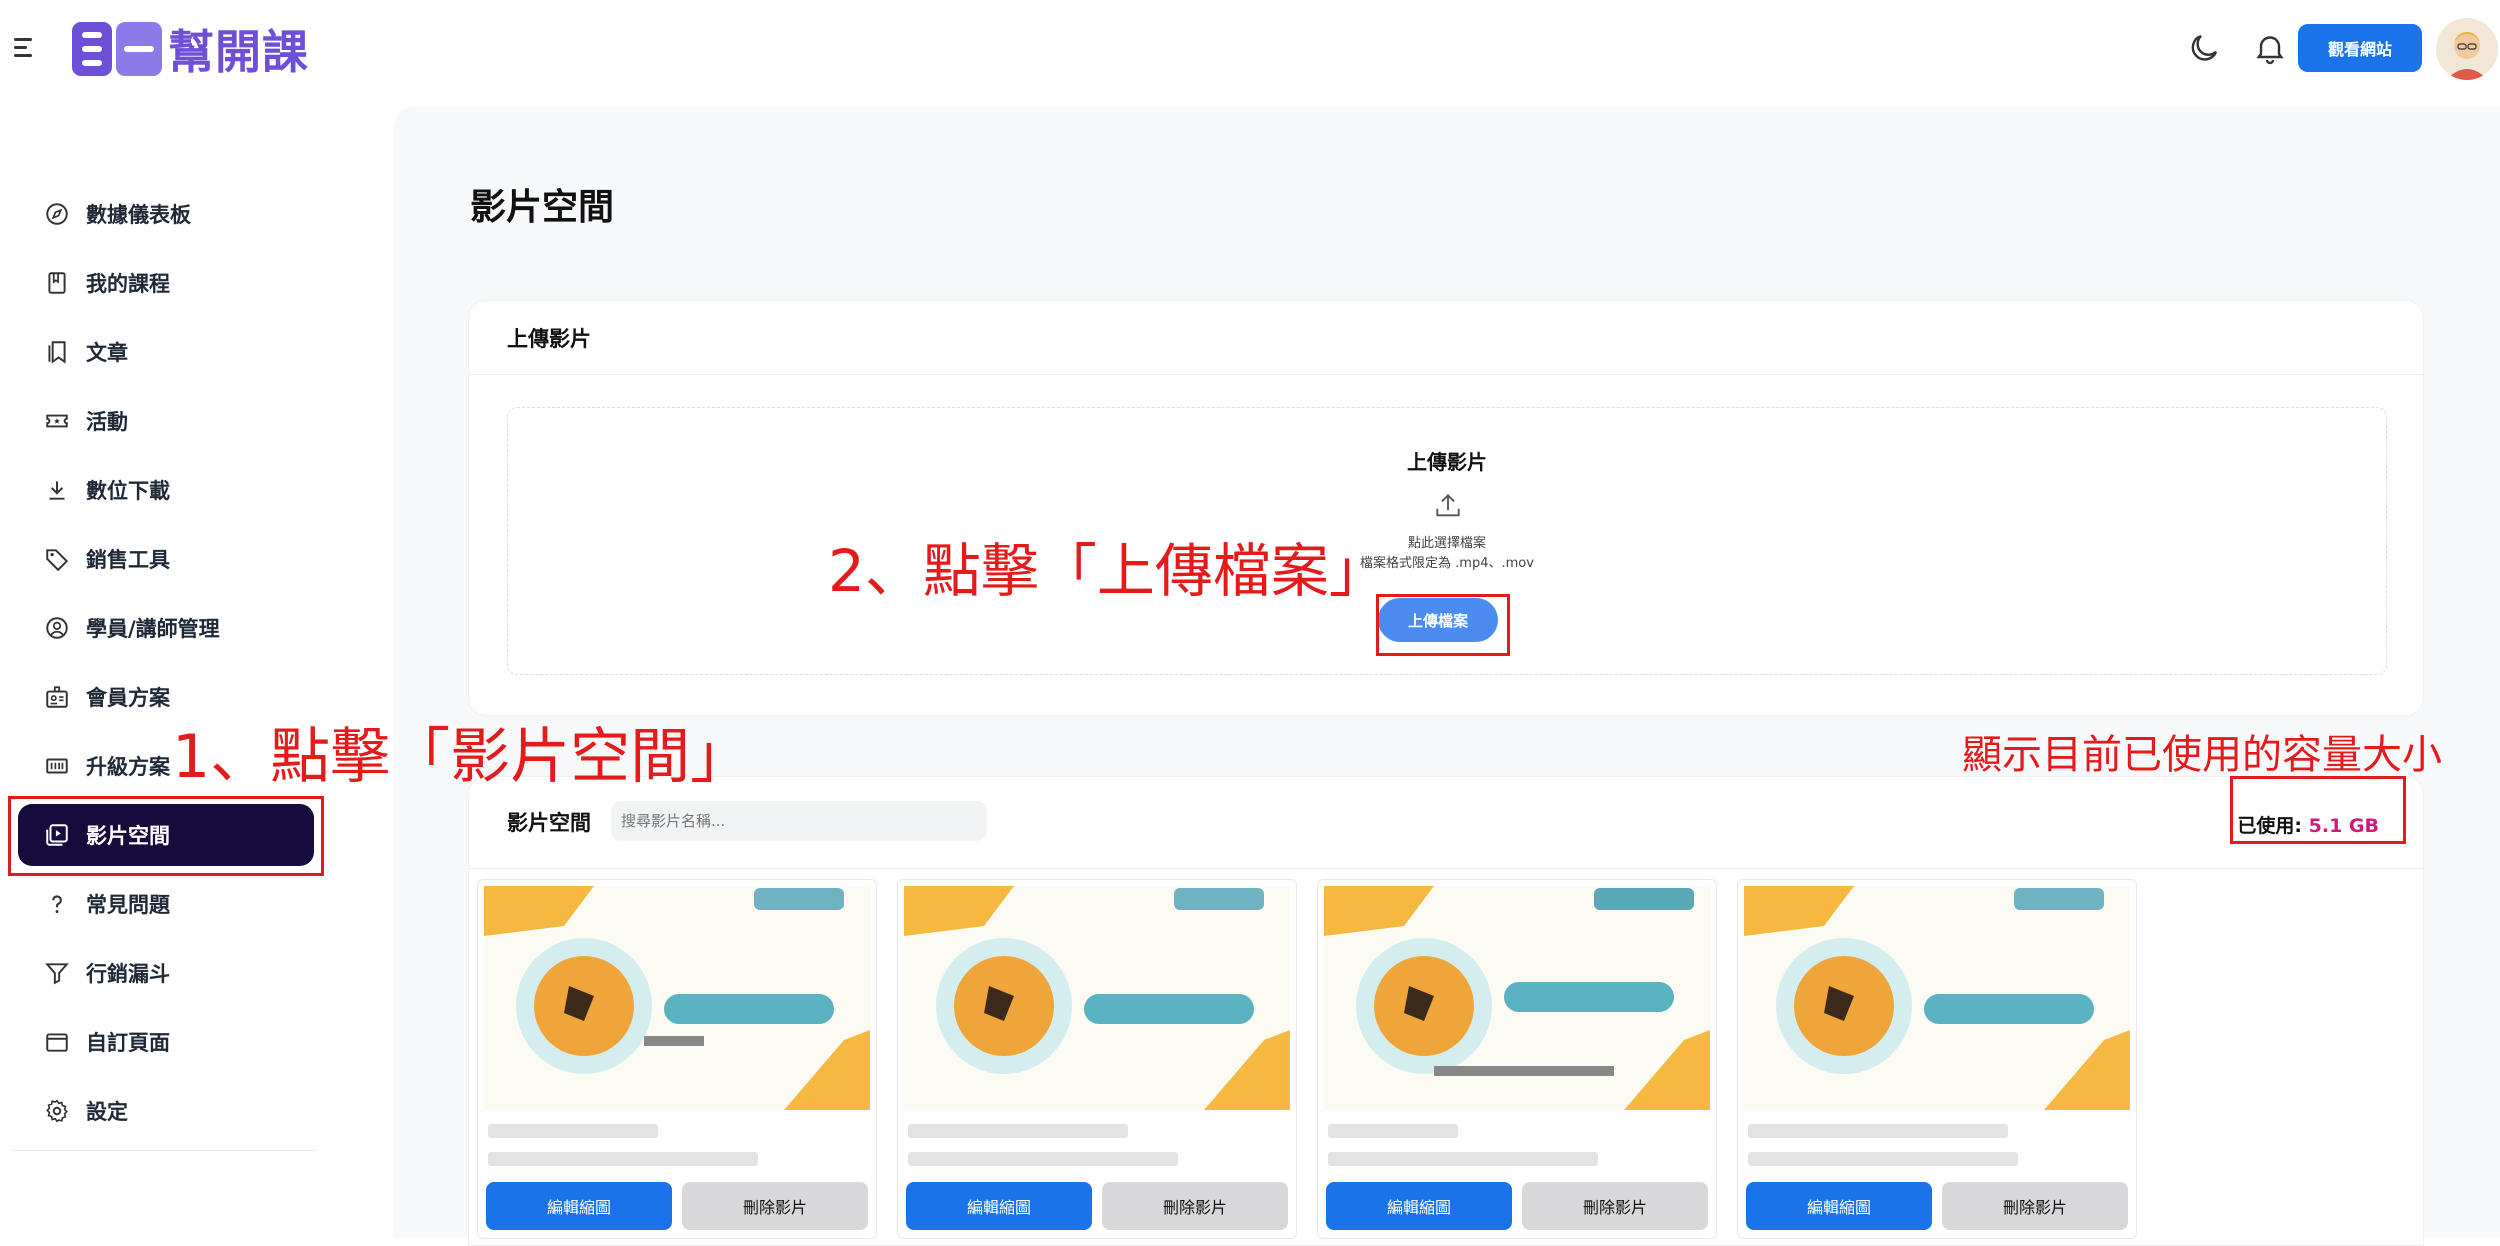 The image size is (2500, 1246). Describe the element at coordinates (549, 338) in the screenshot. I see `upload-card-title: 上傳影片` at that location.